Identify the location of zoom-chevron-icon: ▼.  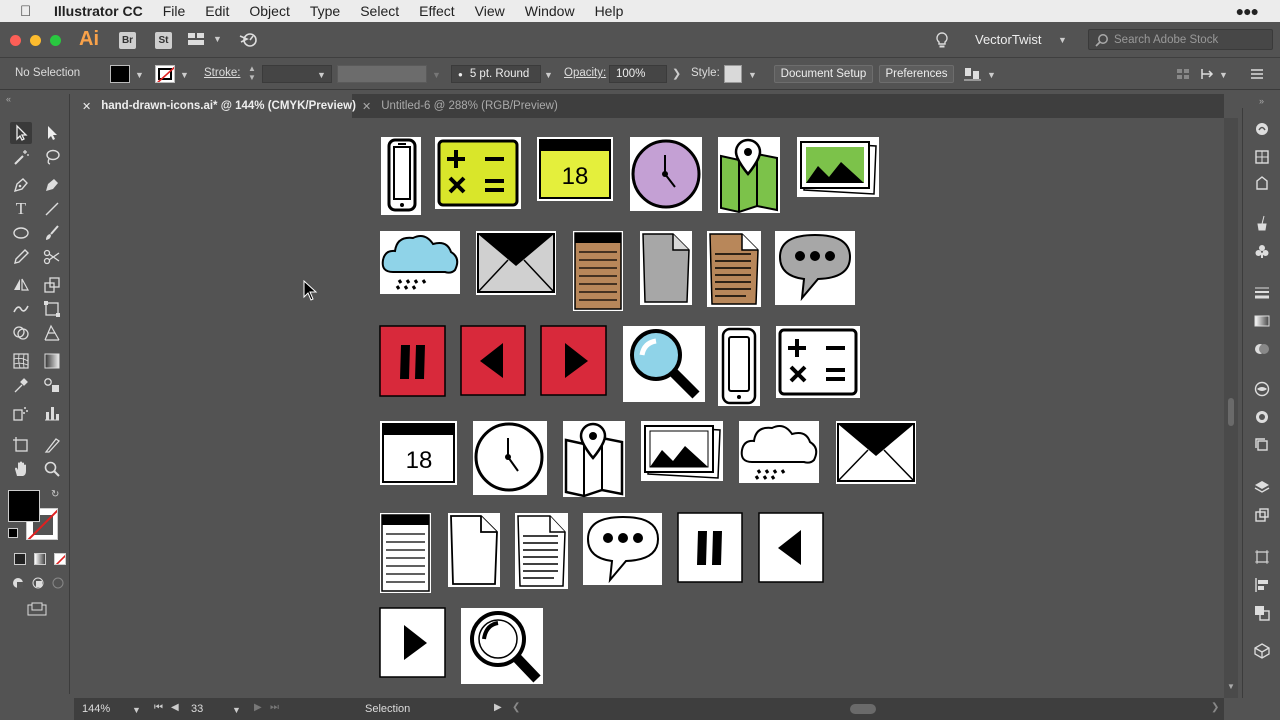
(136, 710).